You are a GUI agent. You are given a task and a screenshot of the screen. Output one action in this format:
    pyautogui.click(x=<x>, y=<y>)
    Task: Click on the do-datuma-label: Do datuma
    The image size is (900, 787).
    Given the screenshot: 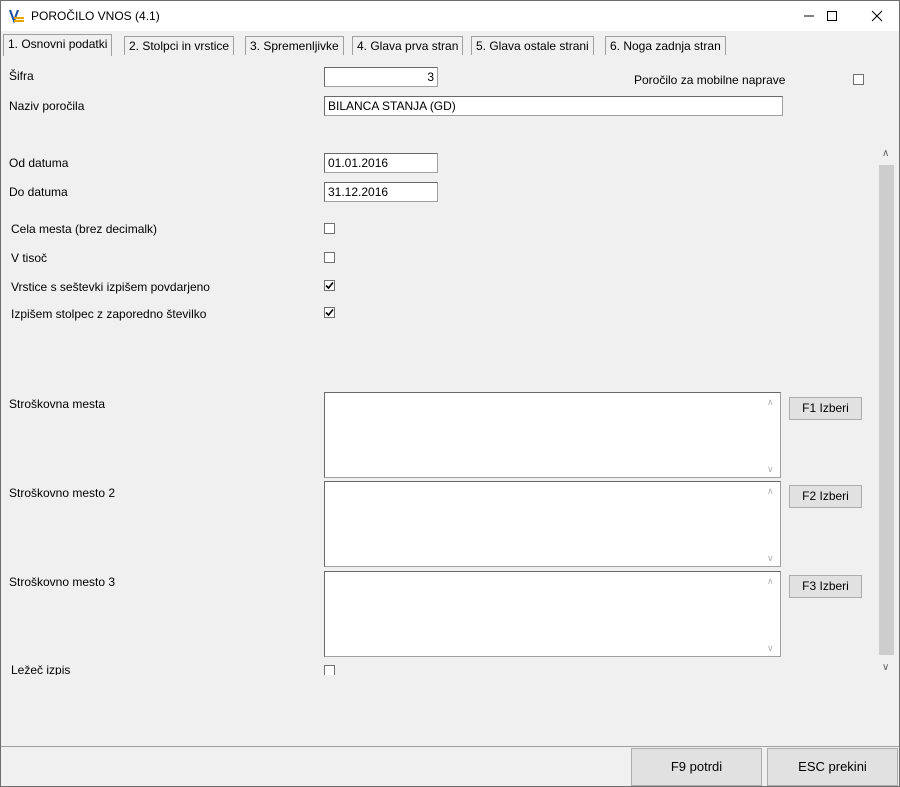 What is the action you would take?
    pyautogui.click(x=38, y=192)
    